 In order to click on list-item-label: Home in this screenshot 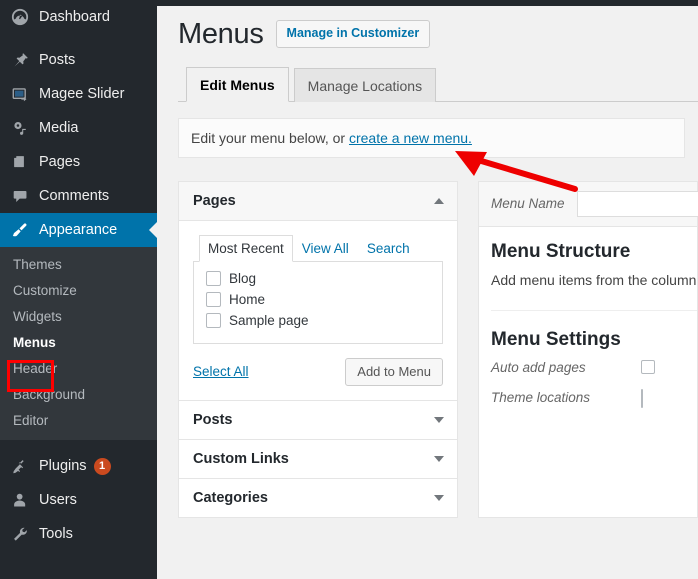, I will do `click(247, 299)`.